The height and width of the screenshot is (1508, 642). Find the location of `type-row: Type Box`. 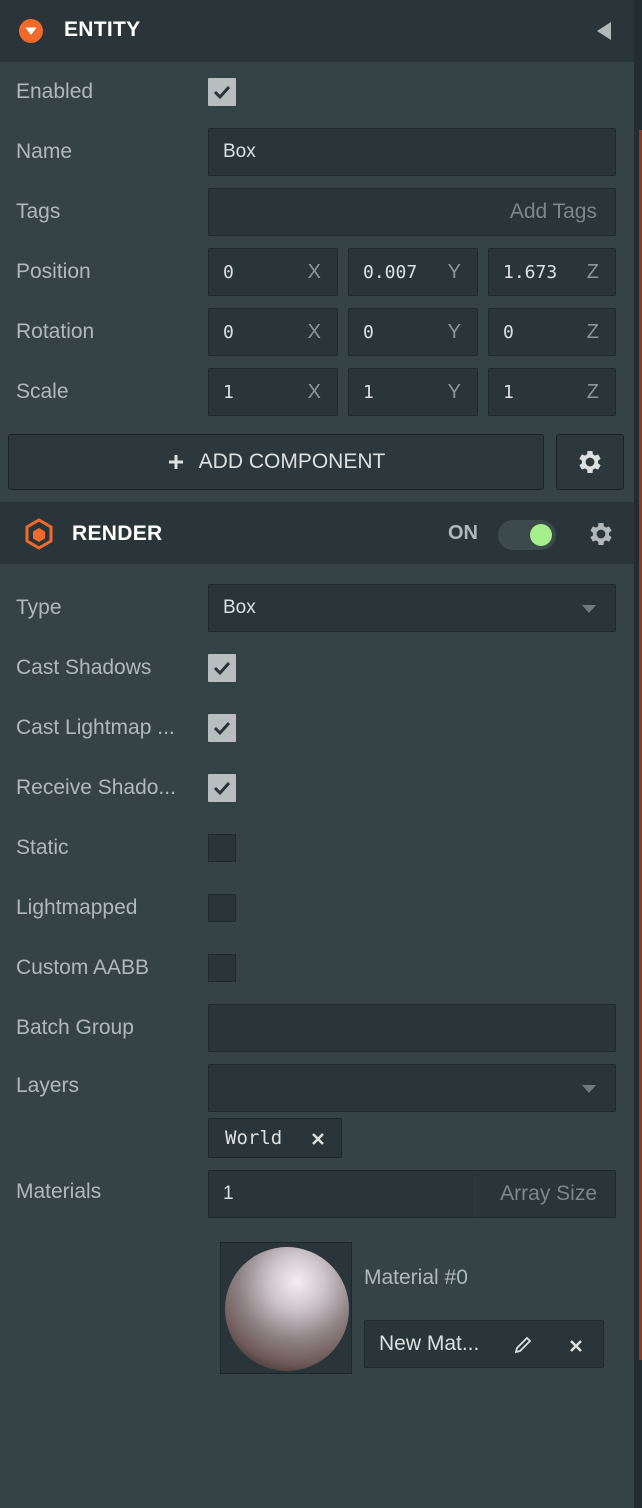

type-row: Type Box is located at coordinates (317, 608).